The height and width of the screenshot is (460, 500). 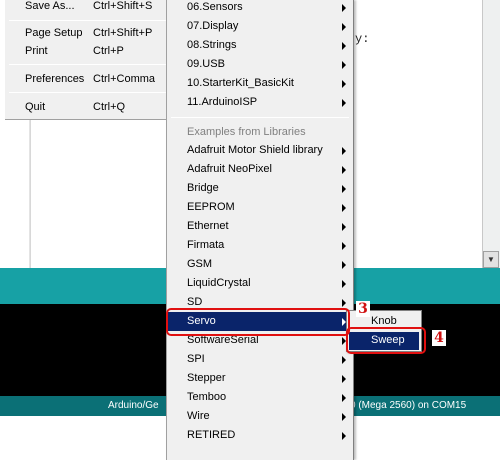 What do you see at coordinates (124, 79) in the screenshot?
I see `menu-item-shortcut: Ctrl+Comma` at bounding box center [124, 79].